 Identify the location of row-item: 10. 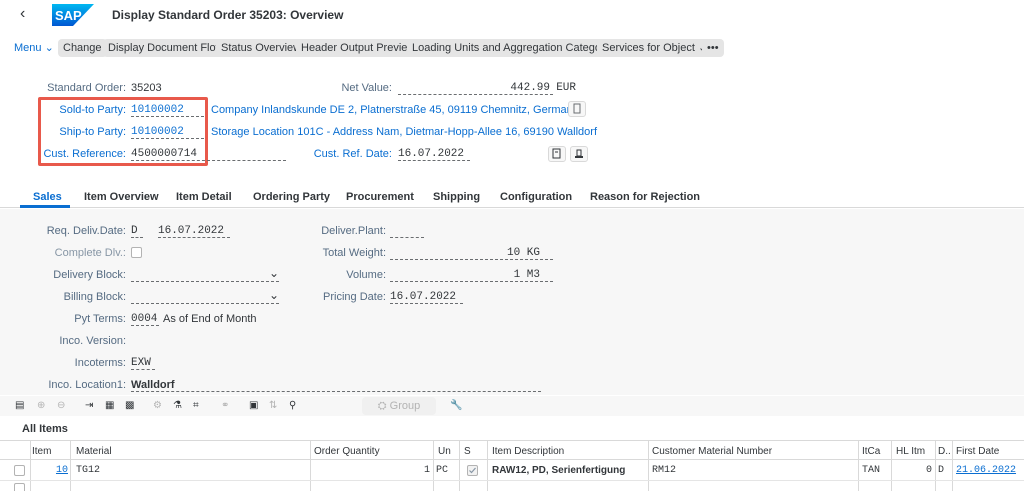
(54, 470).